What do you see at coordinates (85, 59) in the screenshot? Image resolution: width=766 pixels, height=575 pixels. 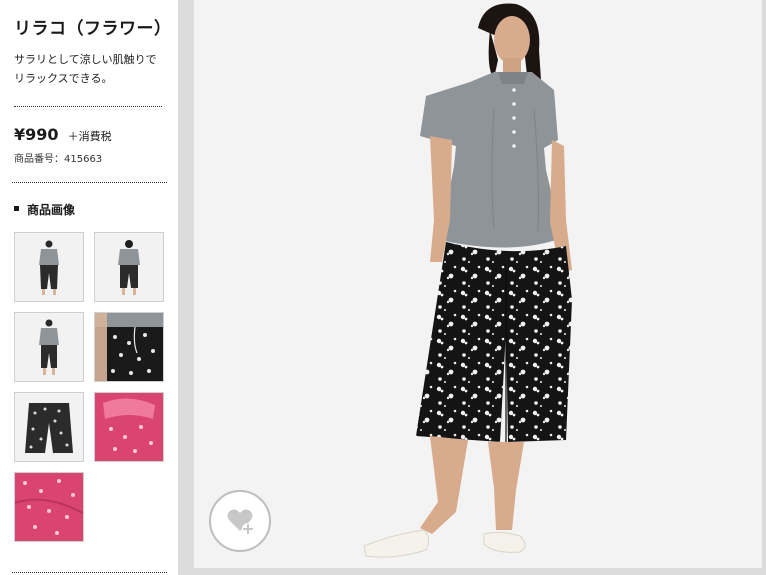 I see `description-line: サラリとして涼しい肌触りで` at bounding box center [85, 59].